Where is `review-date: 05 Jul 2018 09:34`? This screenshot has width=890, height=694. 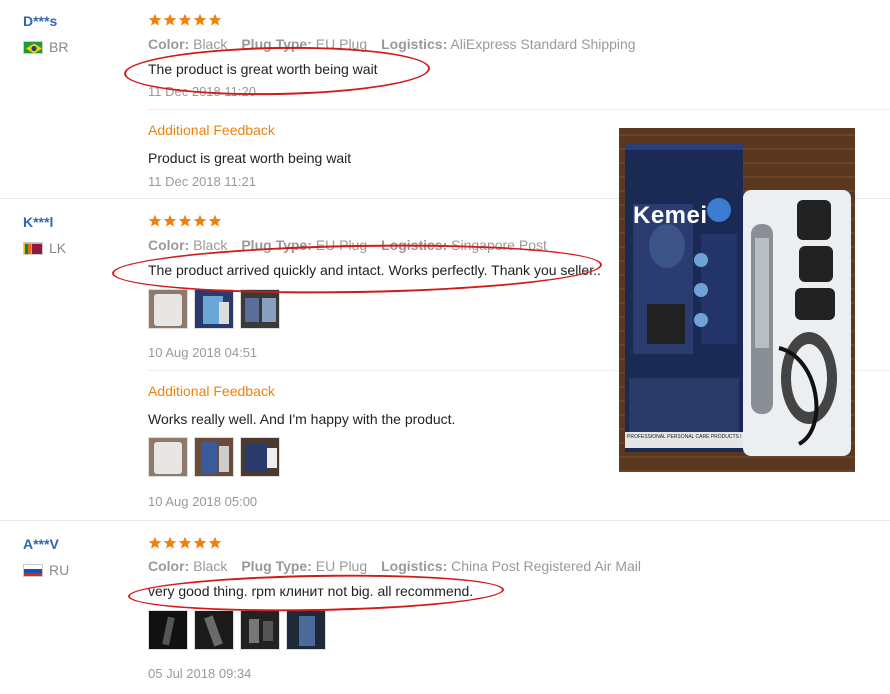 review-date: 05 Jul 2018 09:34 is located at coordinates (200, 673).